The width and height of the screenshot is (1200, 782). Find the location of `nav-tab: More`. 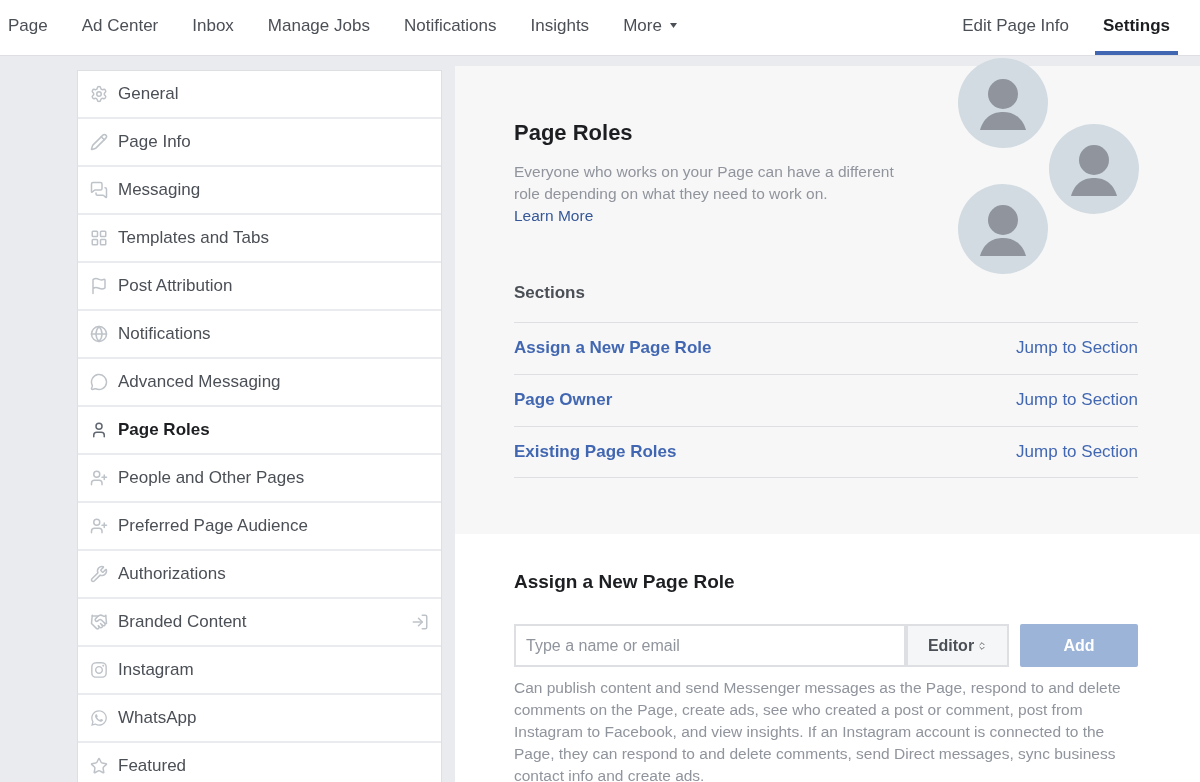

nav-tab: More is located at coordinates (650, 27).